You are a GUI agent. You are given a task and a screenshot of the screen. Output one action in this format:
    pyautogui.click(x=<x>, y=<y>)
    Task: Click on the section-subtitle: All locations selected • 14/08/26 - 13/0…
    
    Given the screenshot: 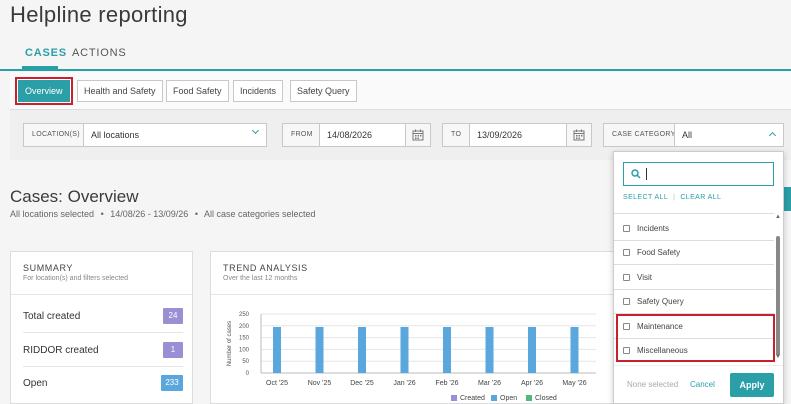 What is the action you would take?
    pyautogui.click(x=165, y=214)
    